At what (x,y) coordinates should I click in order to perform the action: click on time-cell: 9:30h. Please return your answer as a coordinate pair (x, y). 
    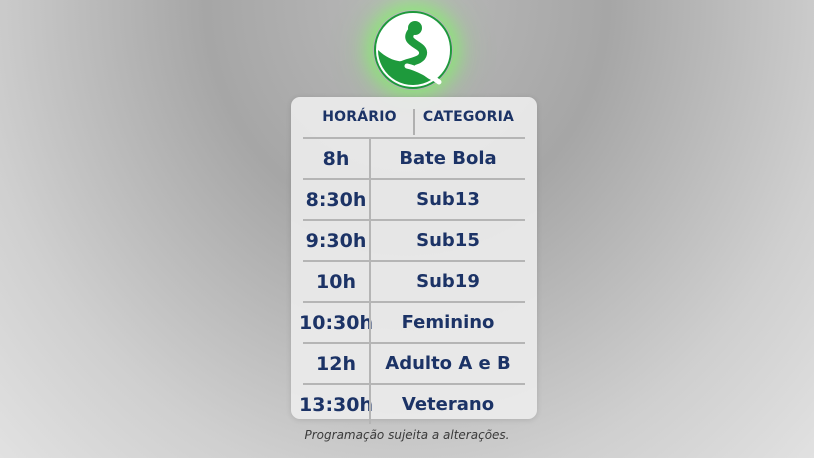
    Looking at the image, I should click on (336, 240).